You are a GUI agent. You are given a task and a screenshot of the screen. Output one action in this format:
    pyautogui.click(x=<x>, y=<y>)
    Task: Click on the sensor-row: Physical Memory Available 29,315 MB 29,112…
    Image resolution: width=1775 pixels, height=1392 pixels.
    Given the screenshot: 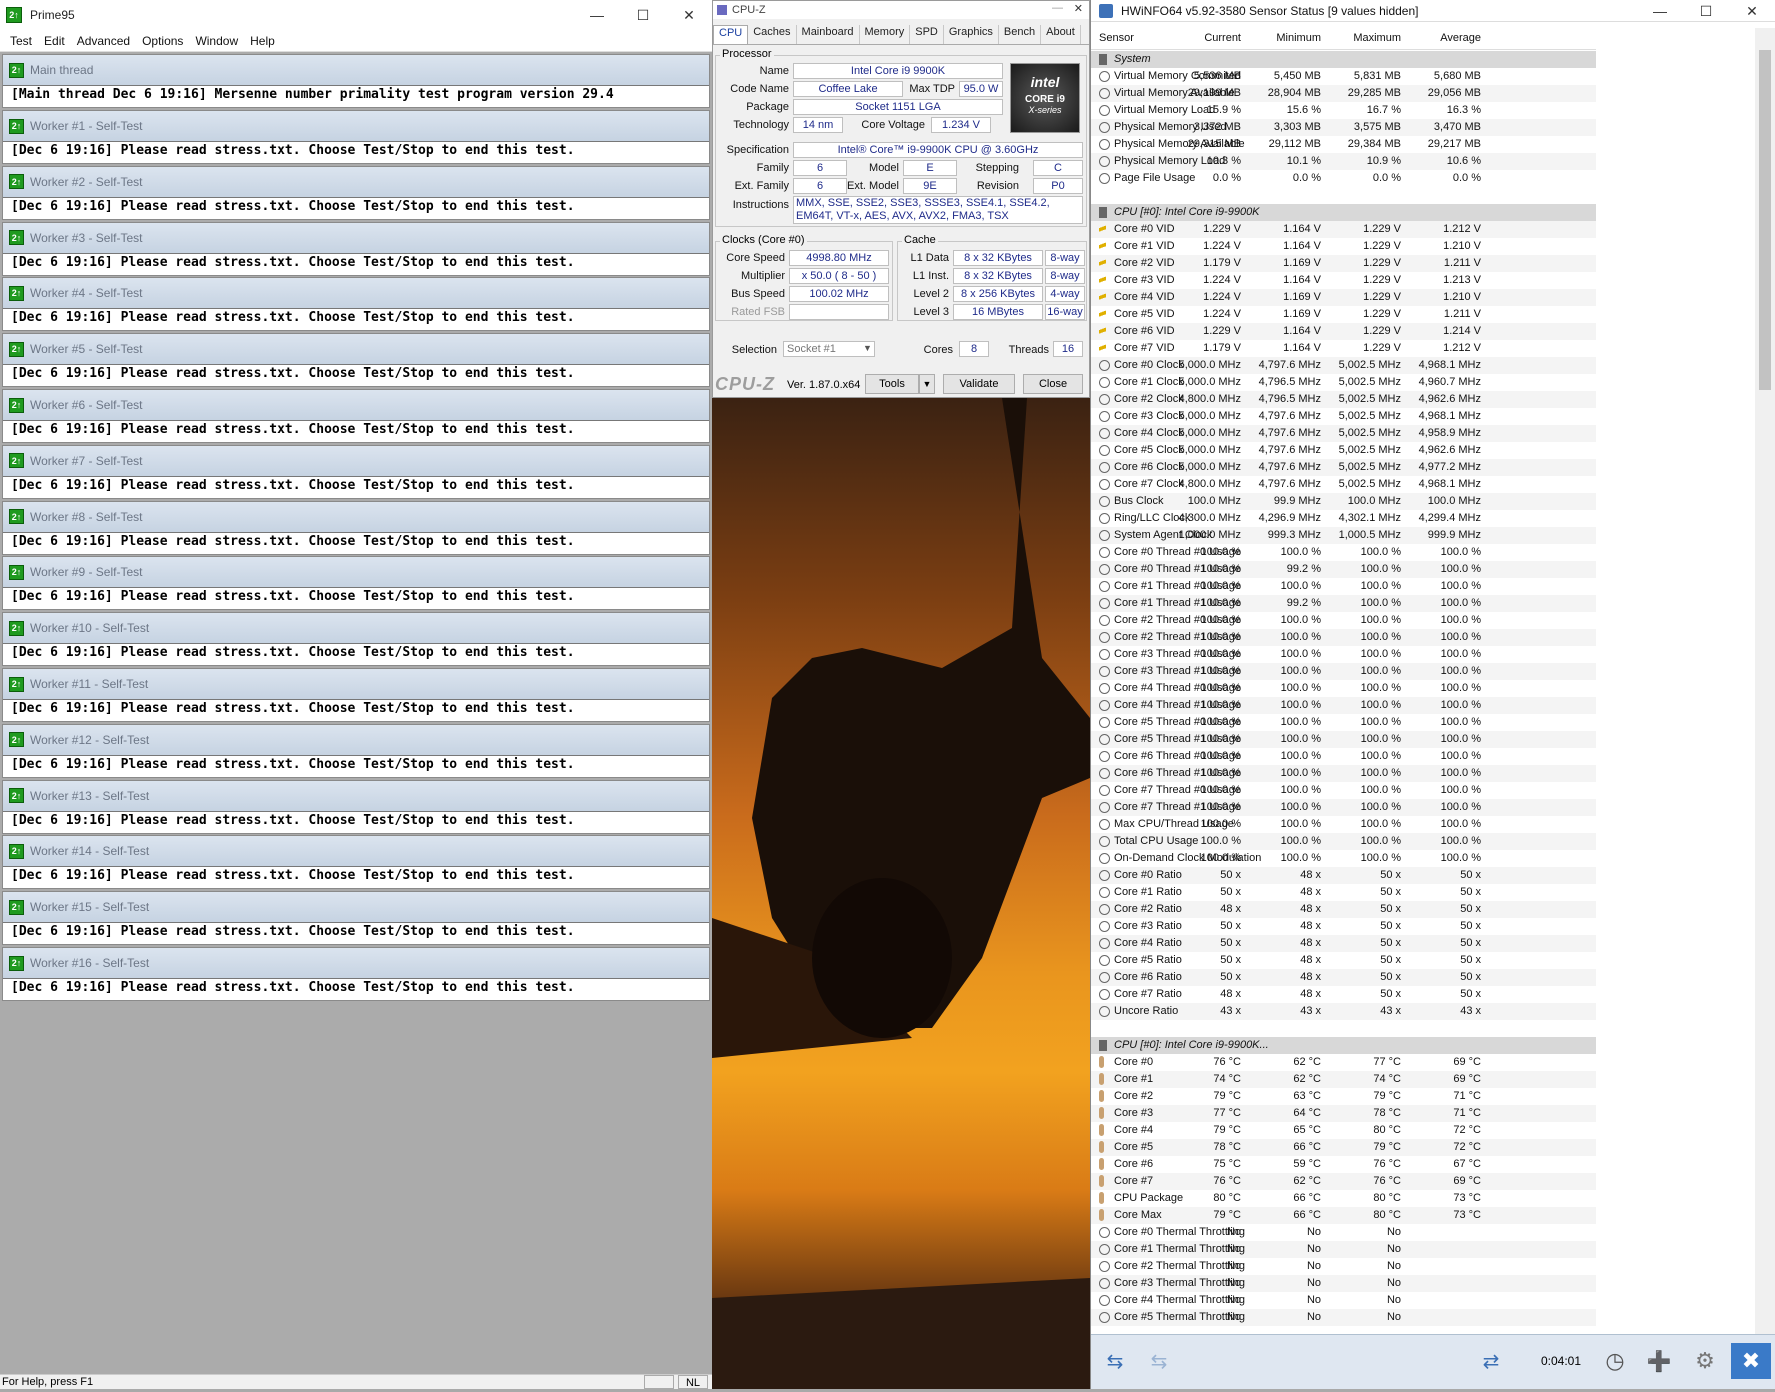 What is the action you would take?
    pyautogui.click(x=1343, y=144)
    